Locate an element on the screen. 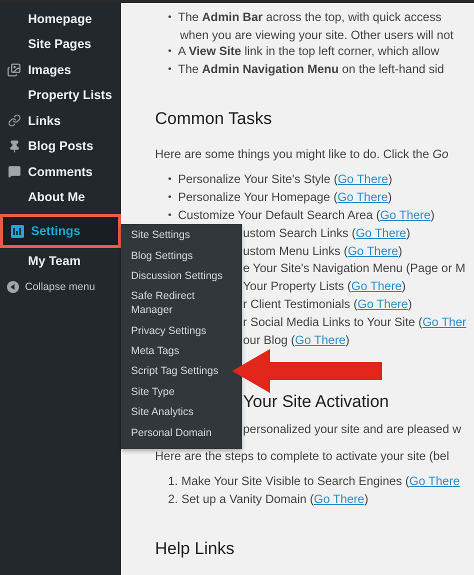 Image resolution: width=474 pixels, height=575 pixels. text: Personalize Your Homepage ( is located at coordinates (258, 197).